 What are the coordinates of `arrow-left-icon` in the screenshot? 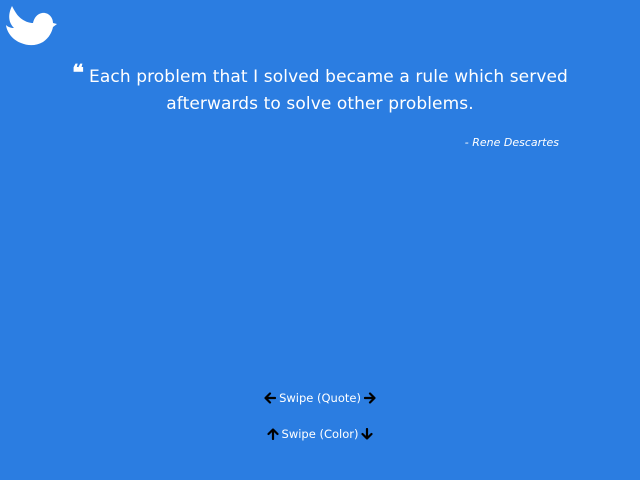 It's located at (270, 398).